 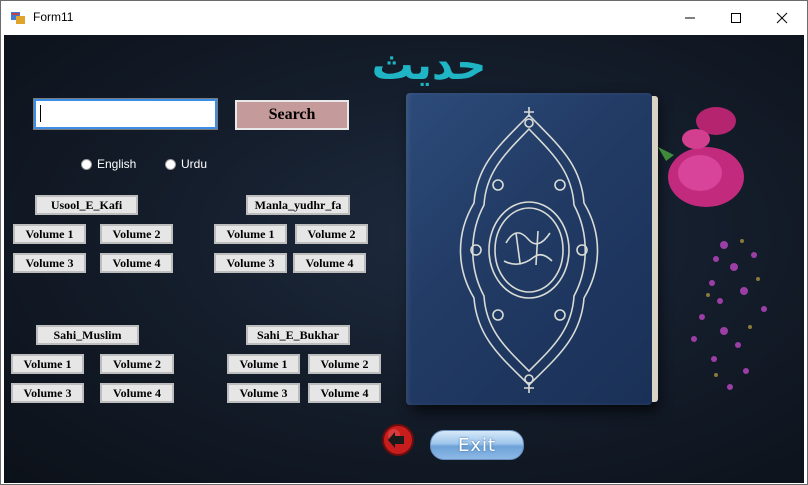 I want to click on usool-e-kafi-volume-3-button: Volume 3, so click(x=49, y=263).